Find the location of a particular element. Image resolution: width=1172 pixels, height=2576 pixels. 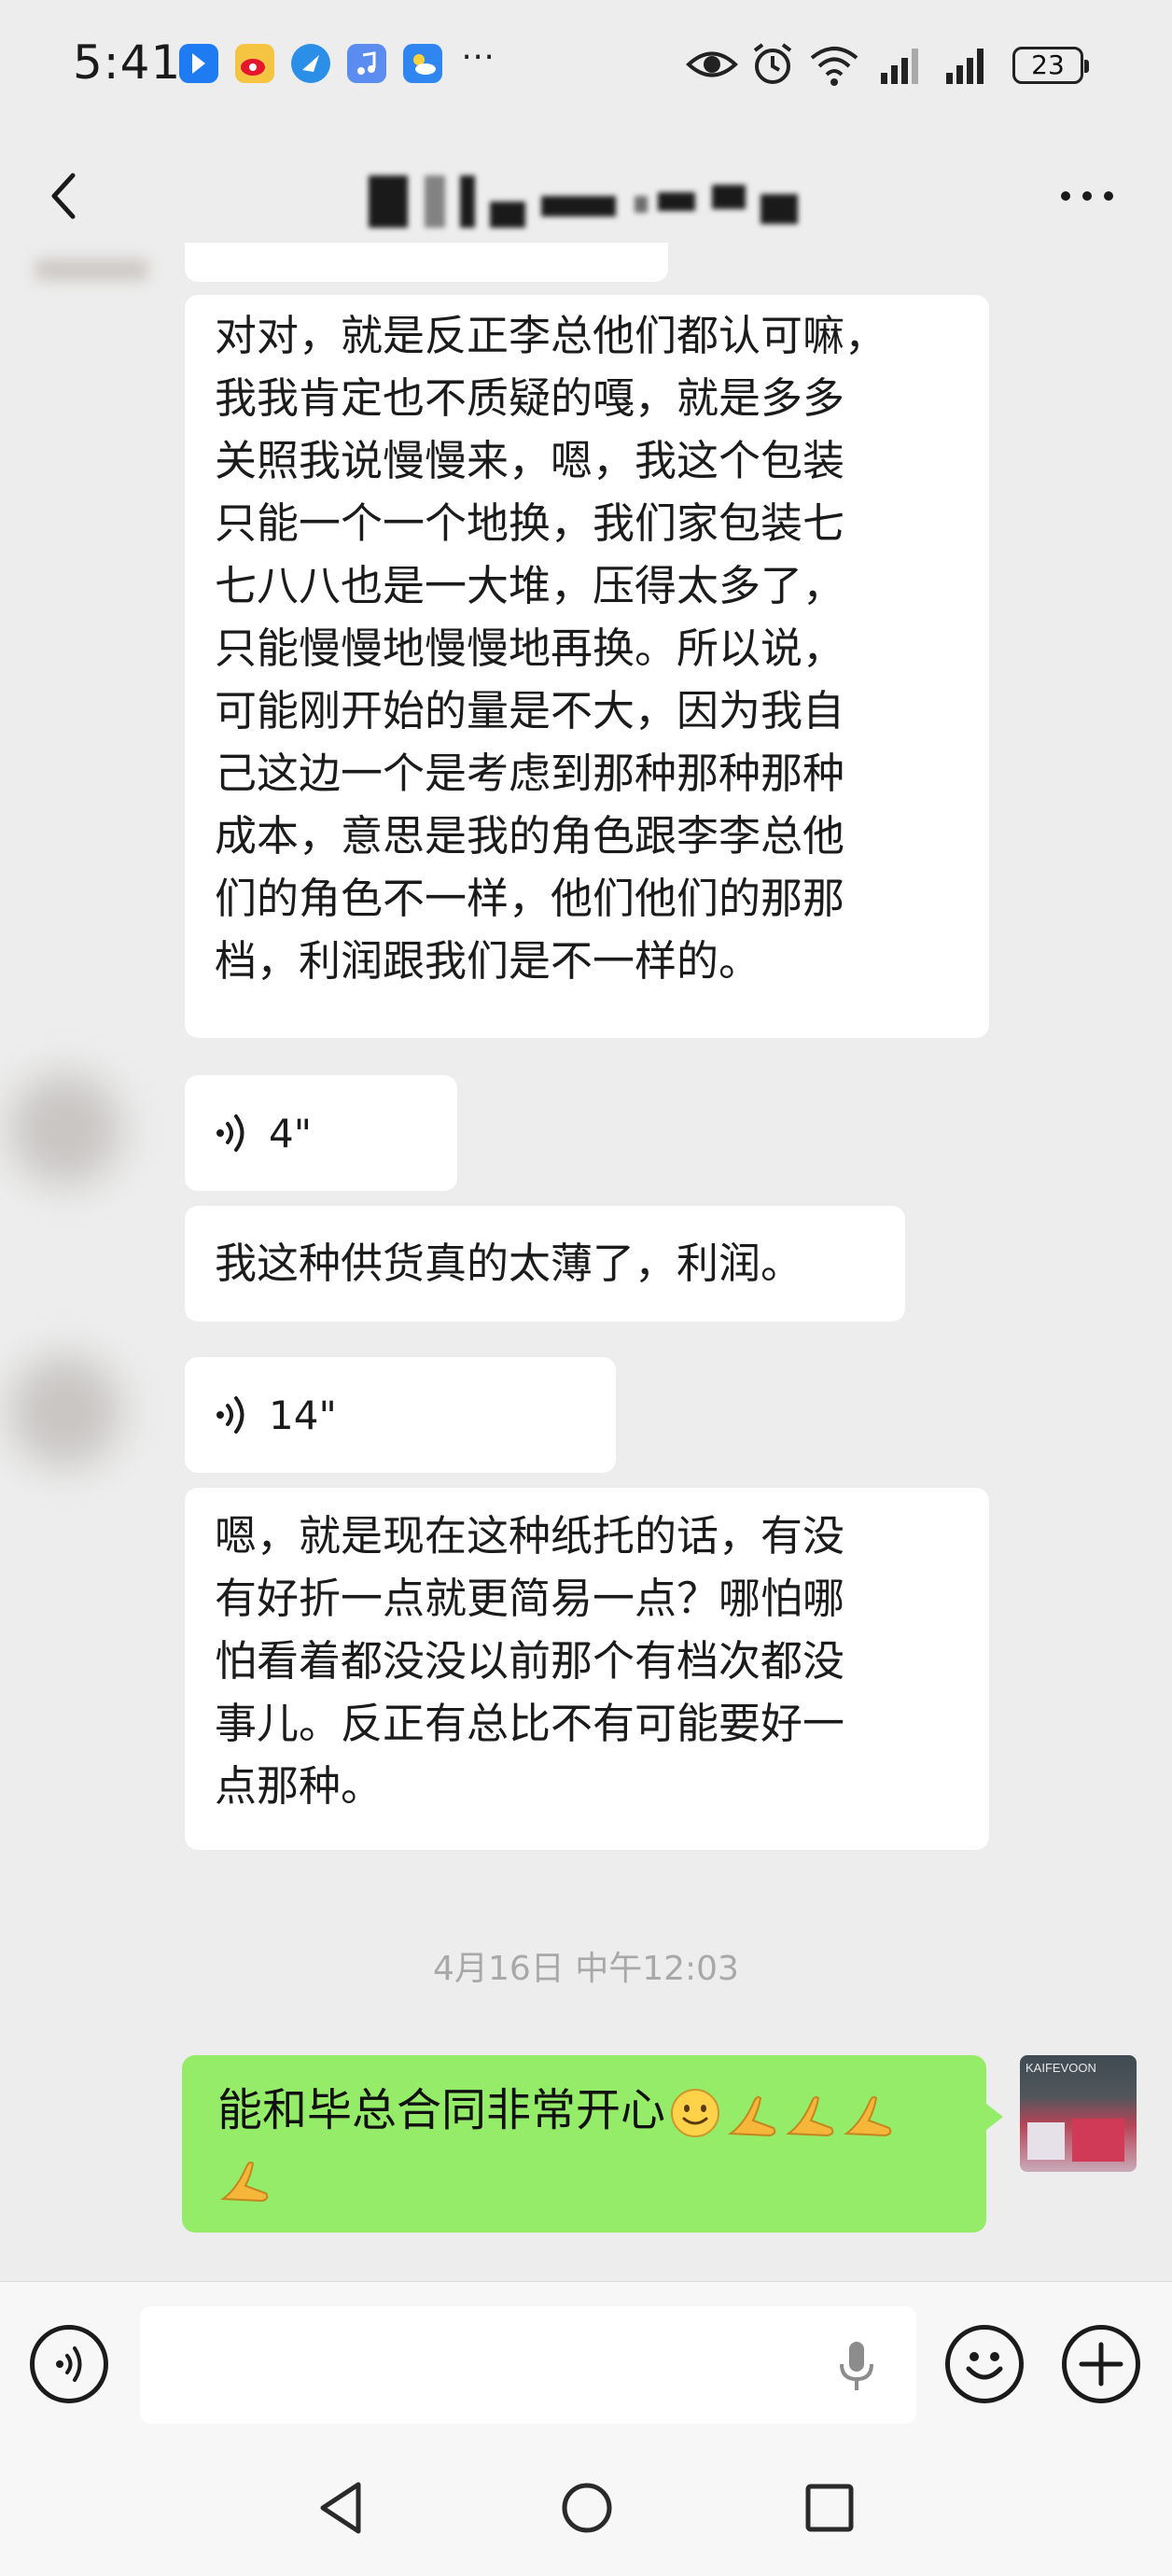

add-attachment-button is located at coordinates (1101, 2364).